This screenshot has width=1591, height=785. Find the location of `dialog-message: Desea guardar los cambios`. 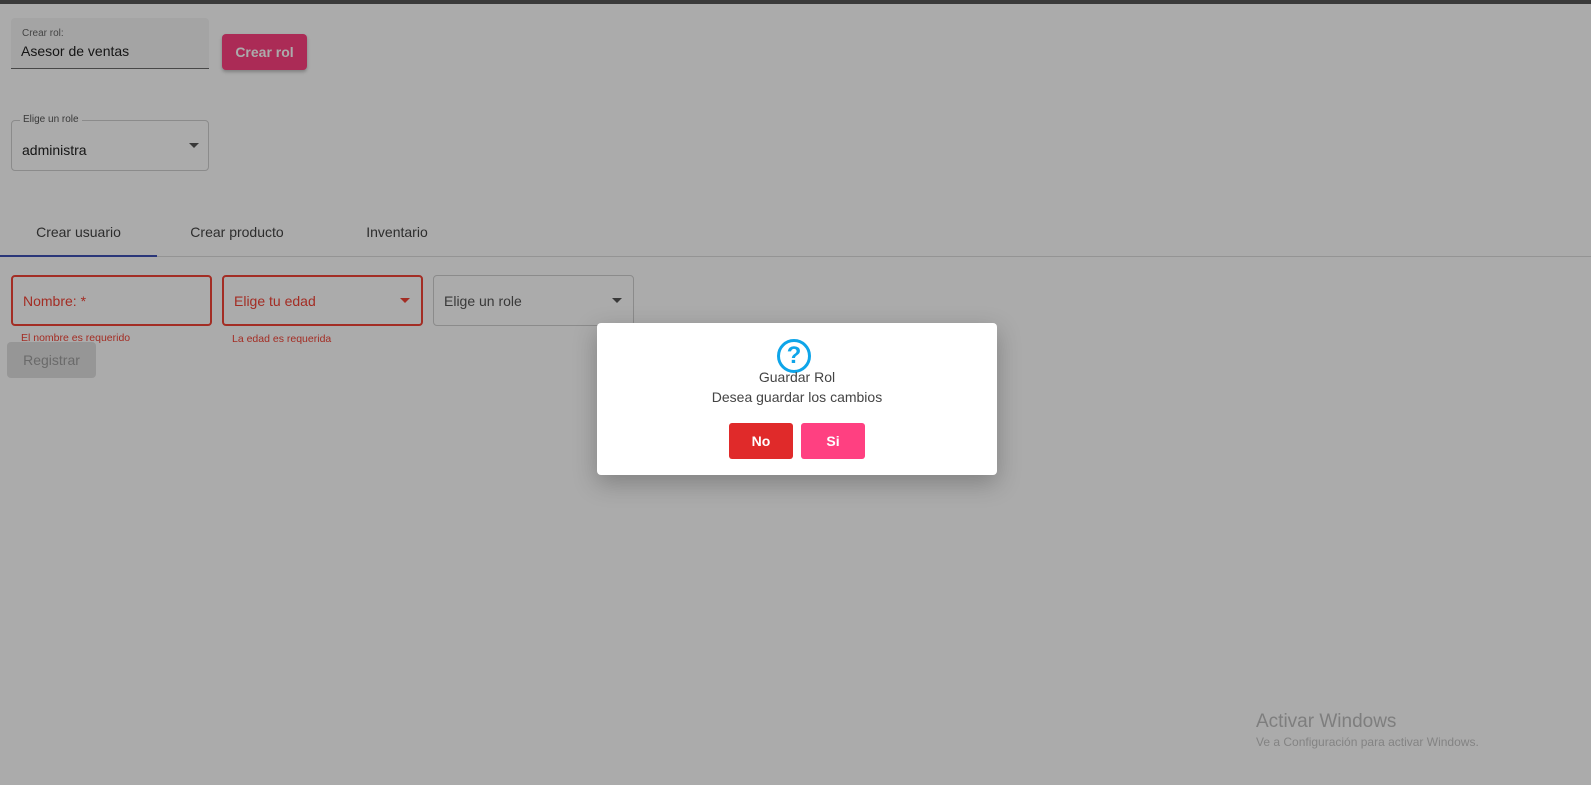

dialog-message: Desea guardar los cambios is located at coordinates (797, 397).